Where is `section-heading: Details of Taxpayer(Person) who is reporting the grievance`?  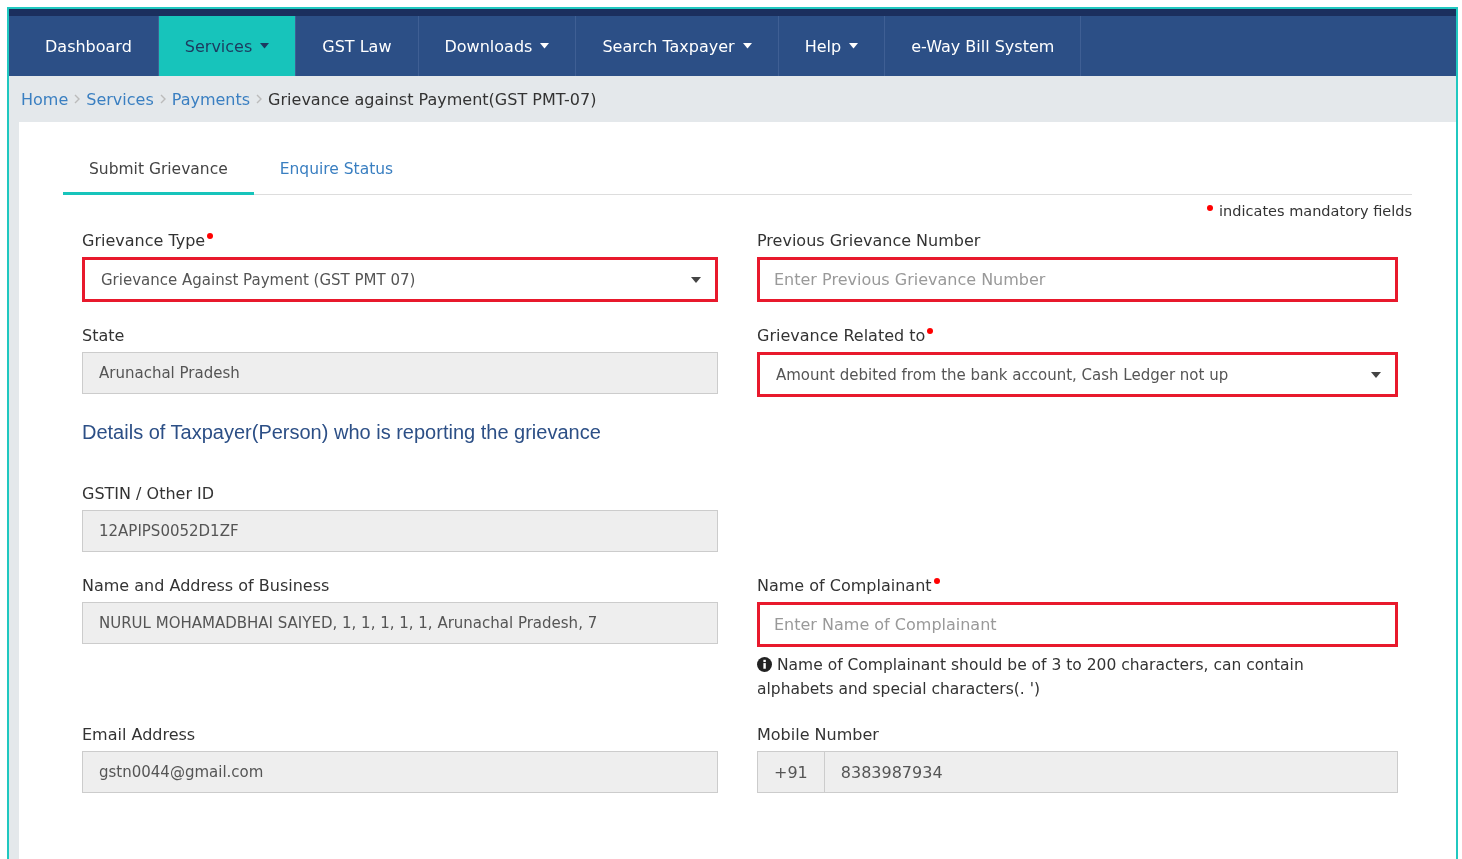
section-heading: Details of Taxpayer(Person) who is reporting the grievance is located at coordinates (342, 432).